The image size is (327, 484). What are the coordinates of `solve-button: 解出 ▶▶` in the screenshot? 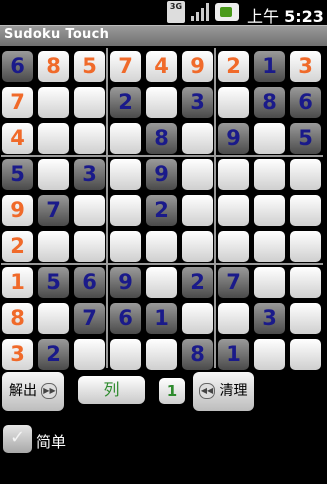 It's located at (33, 391).